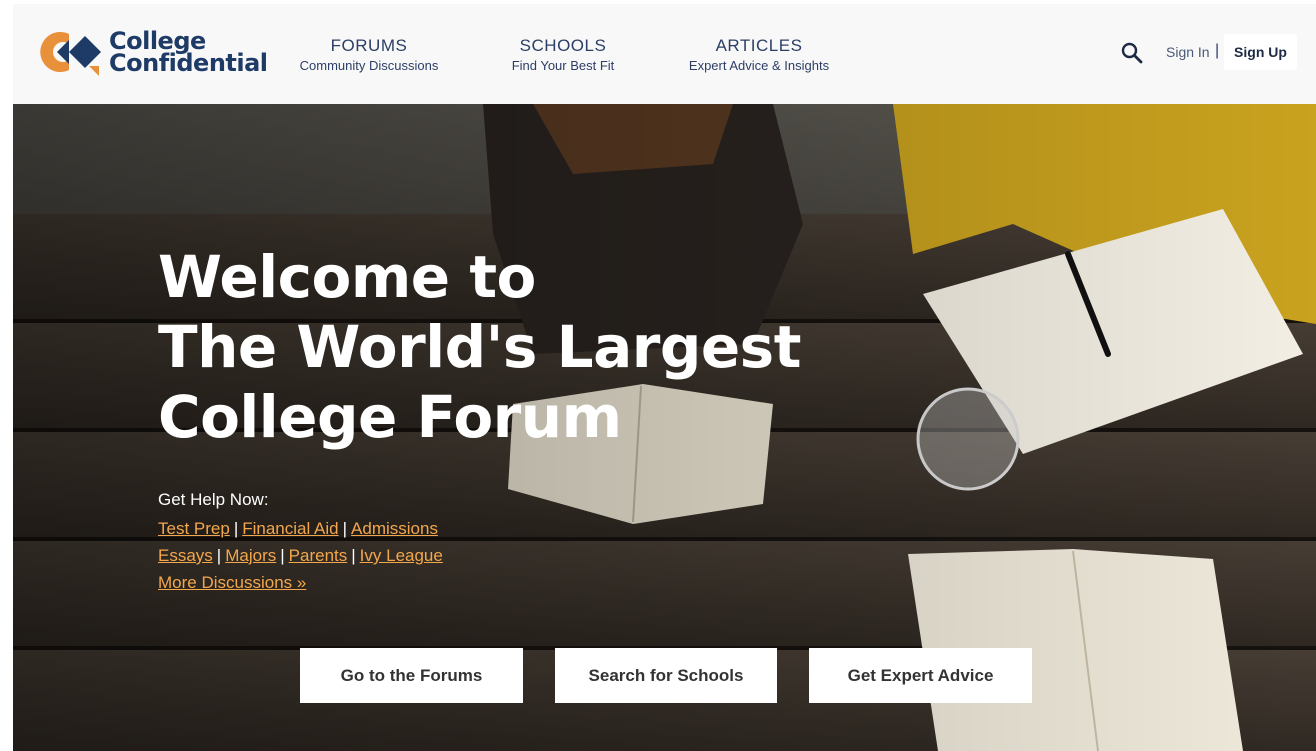 This screenshot has width=1316, height=751. I want to click on nav-schools-subtitle: Find Your Best Fit, so click(563, 65).